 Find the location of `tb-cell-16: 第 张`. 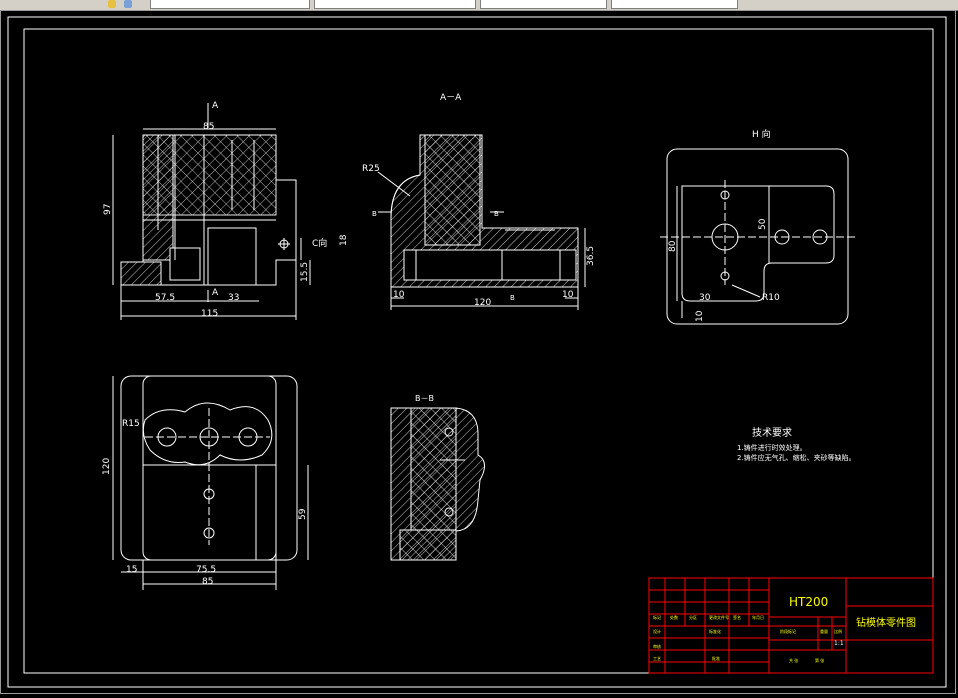

tb-cell-16: 第 张 is located at coordinates (819, 660).